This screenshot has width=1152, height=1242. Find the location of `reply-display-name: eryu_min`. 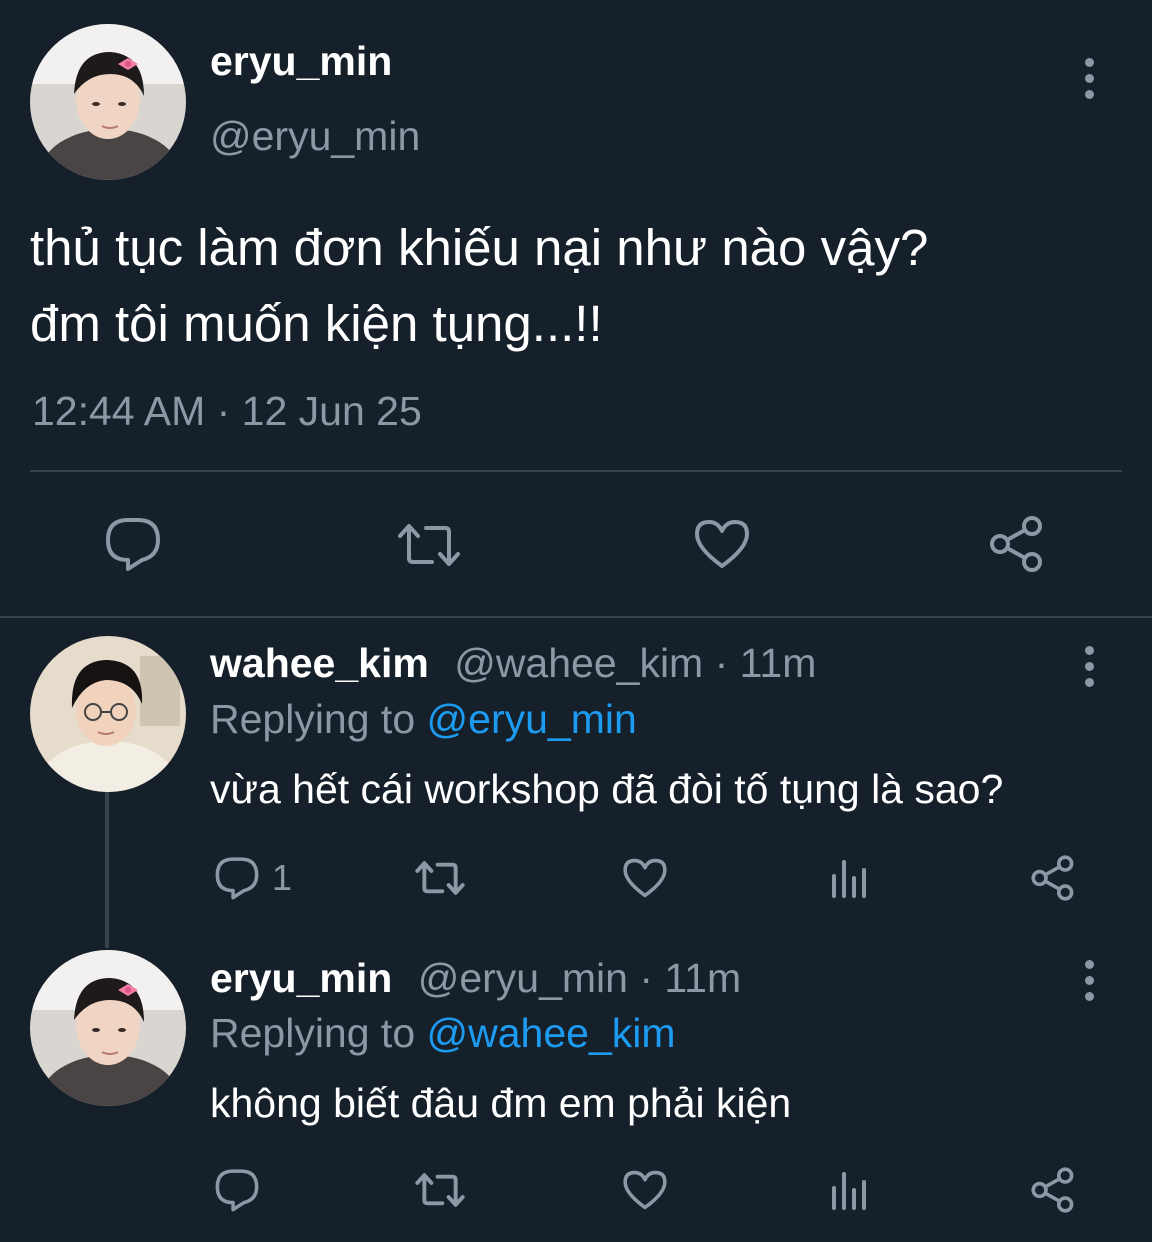

reply-display-name: eryu_min is located at coordinates (301, 978).